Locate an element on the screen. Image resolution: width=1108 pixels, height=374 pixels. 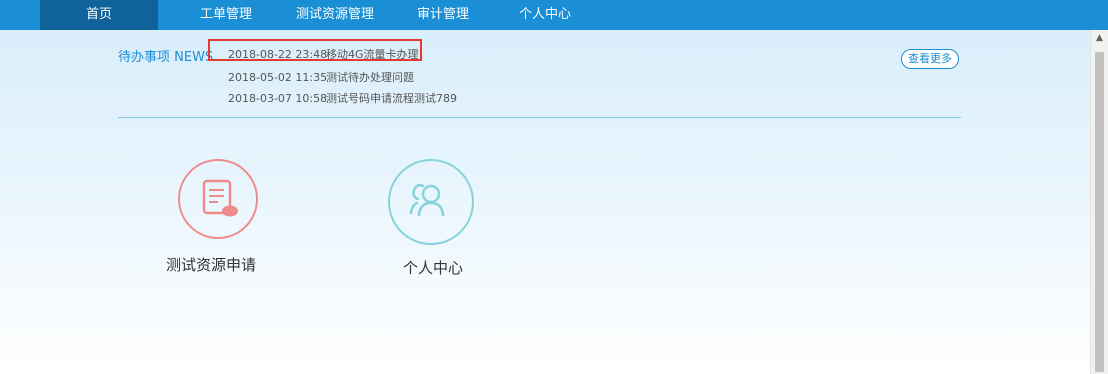
scroll-thumb is located at coordinates (1099, 212).